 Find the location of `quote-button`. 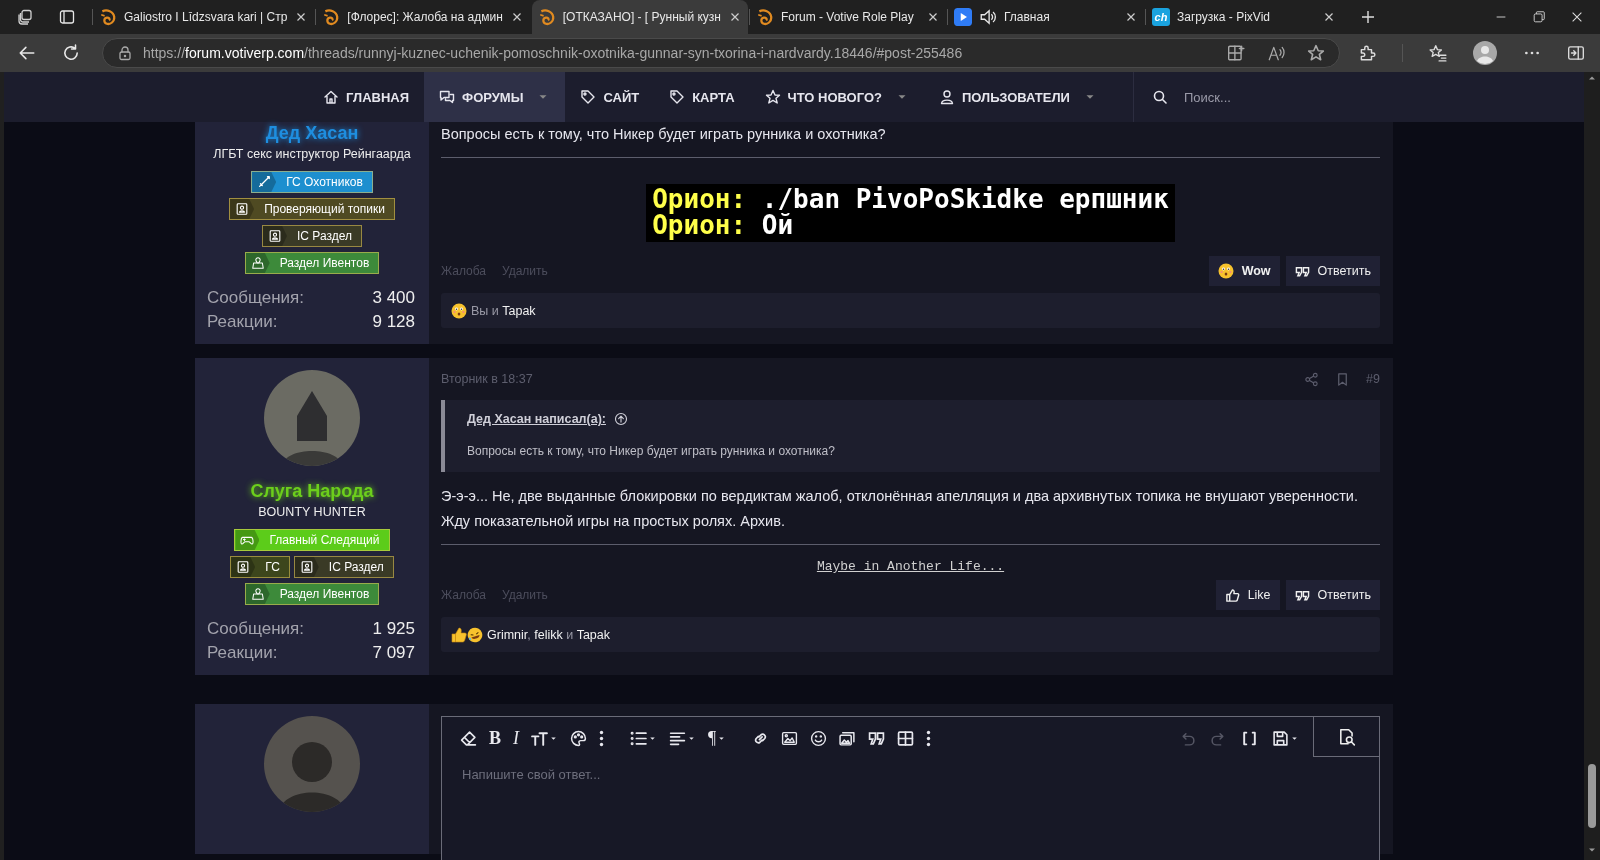

quote-button is located at coordinates (877, 738).